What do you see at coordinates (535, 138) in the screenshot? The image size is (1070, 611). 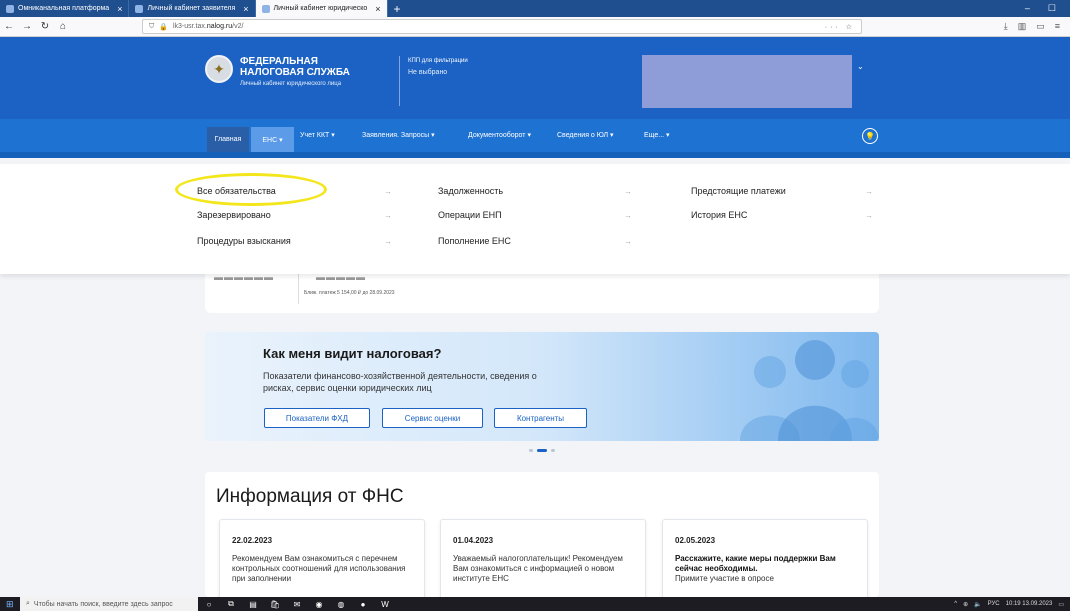 I see `main-nav` at bounding box center [535, 138].